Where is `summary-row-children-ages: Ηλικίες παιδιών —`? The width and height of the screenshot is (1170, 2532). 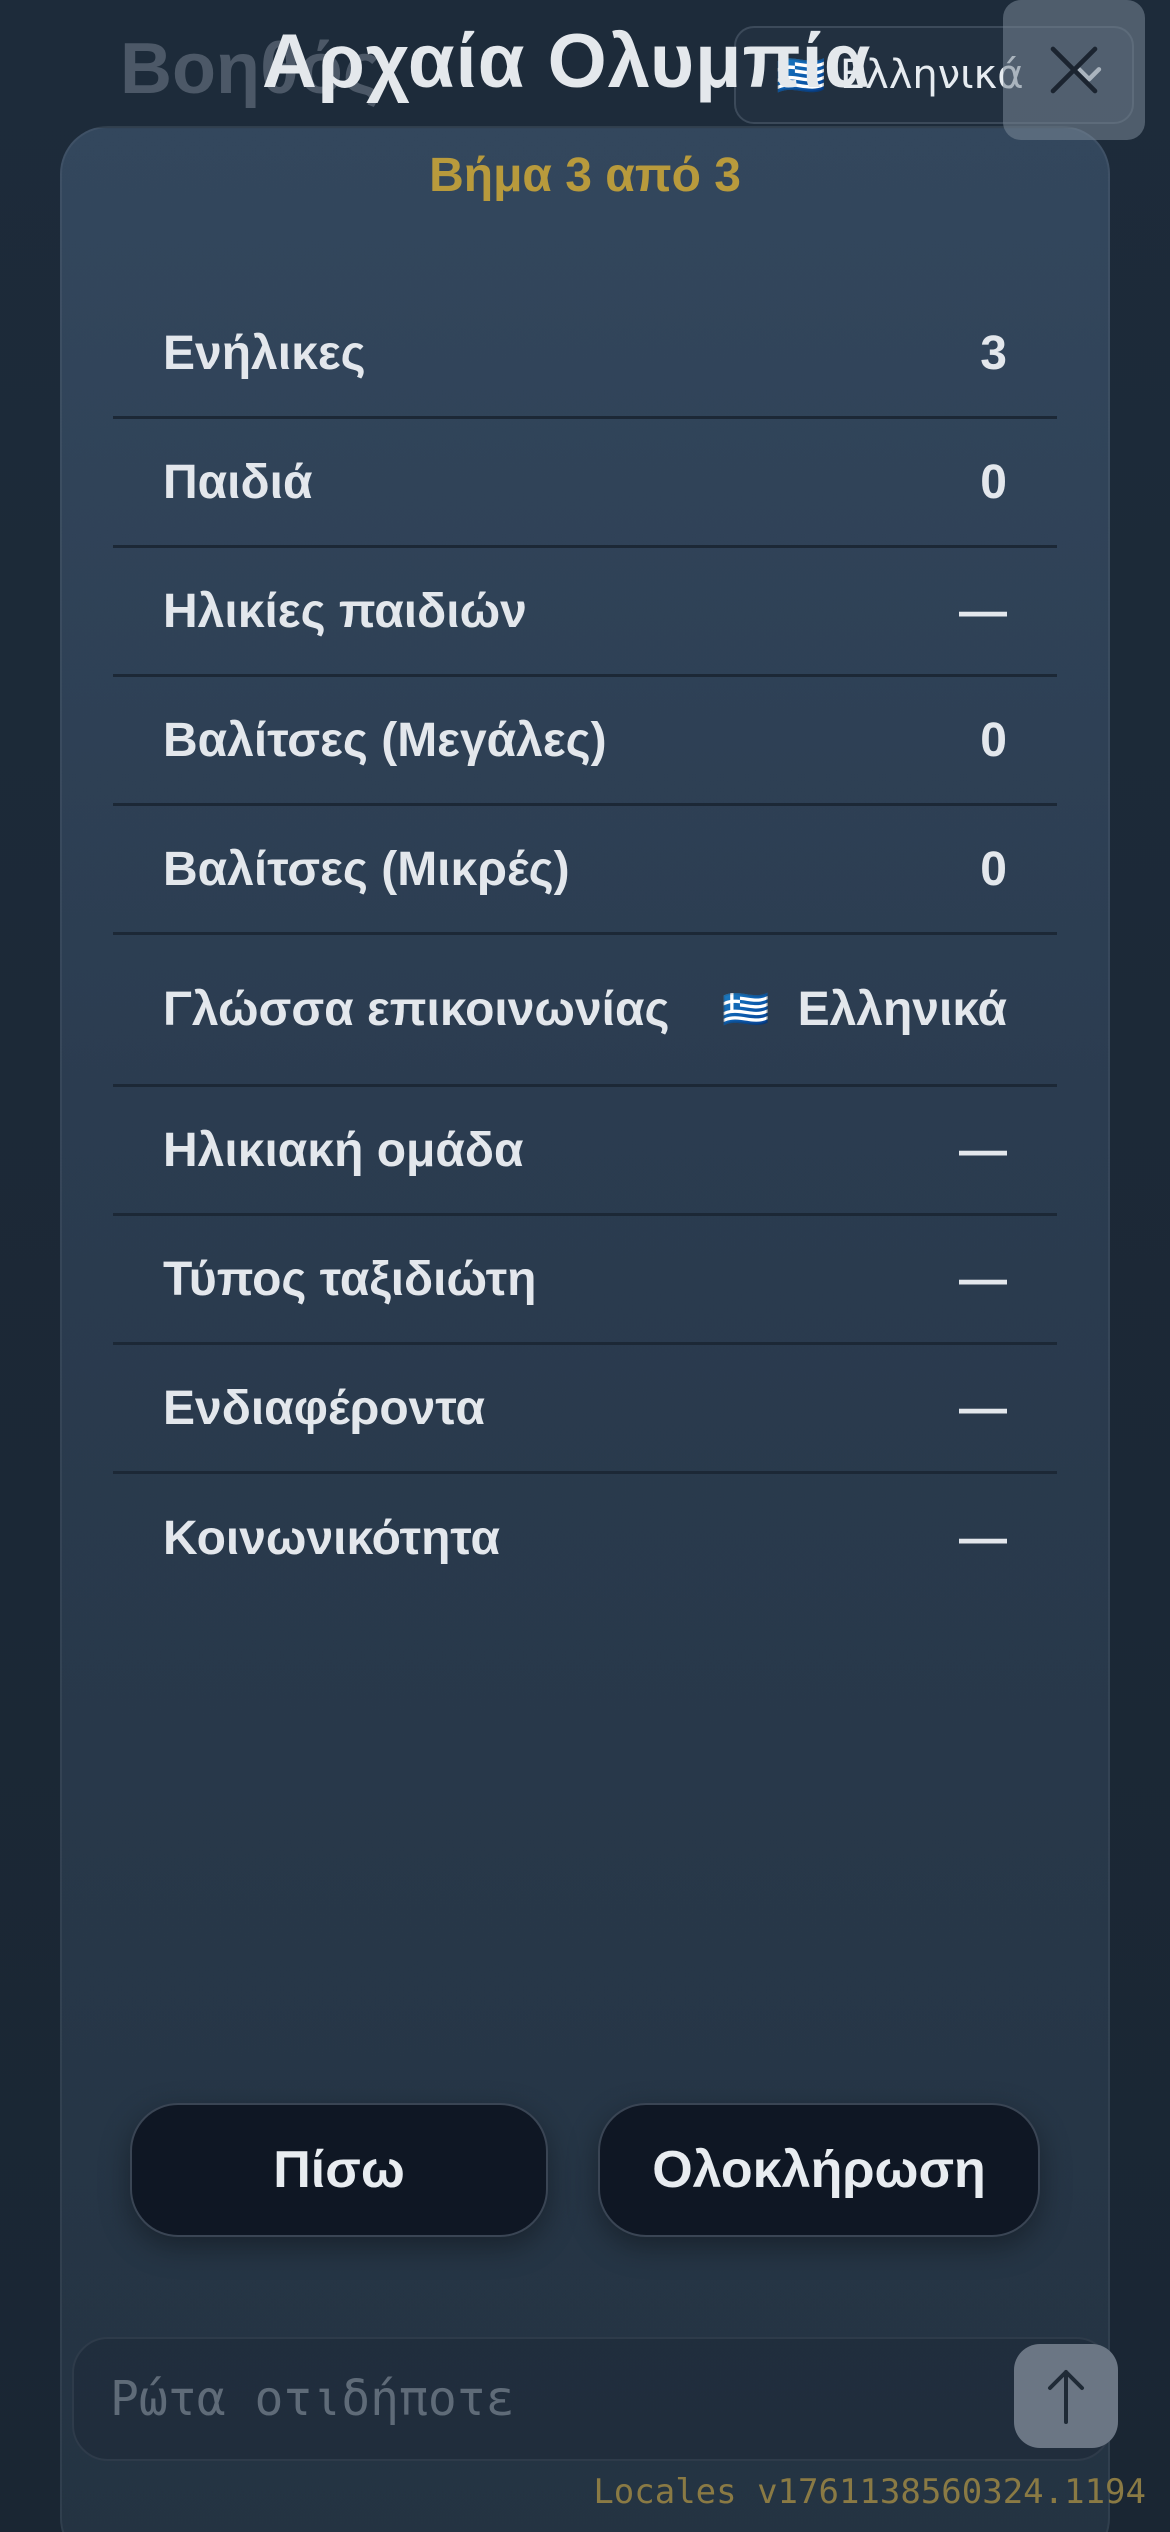 summary-row-children-ages: Ηλικίες παιδιών — is located at coordinates (585, 612).